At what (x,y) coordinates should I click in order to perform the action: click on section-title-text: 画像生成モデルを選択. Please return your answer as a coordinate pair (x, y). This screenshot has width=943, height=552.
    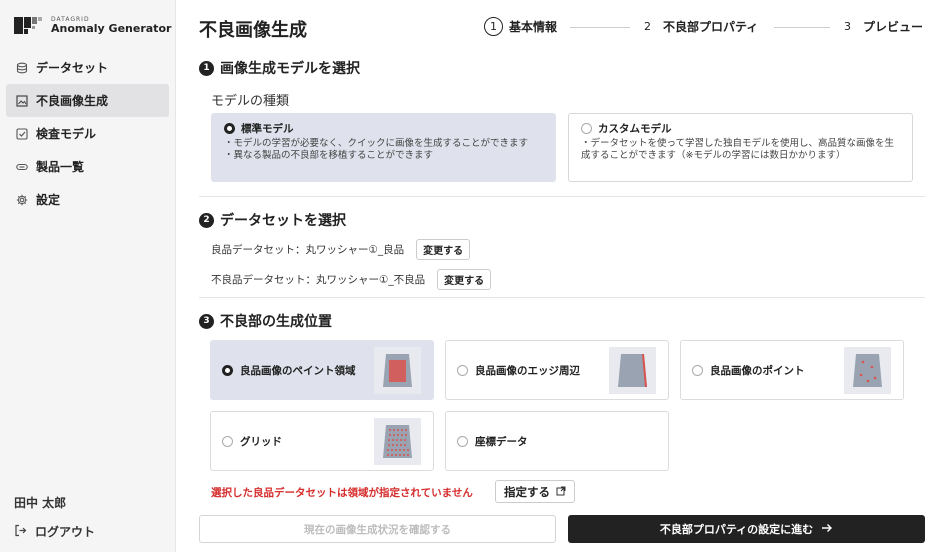
    Looking at the image, I should click on (290, 69).